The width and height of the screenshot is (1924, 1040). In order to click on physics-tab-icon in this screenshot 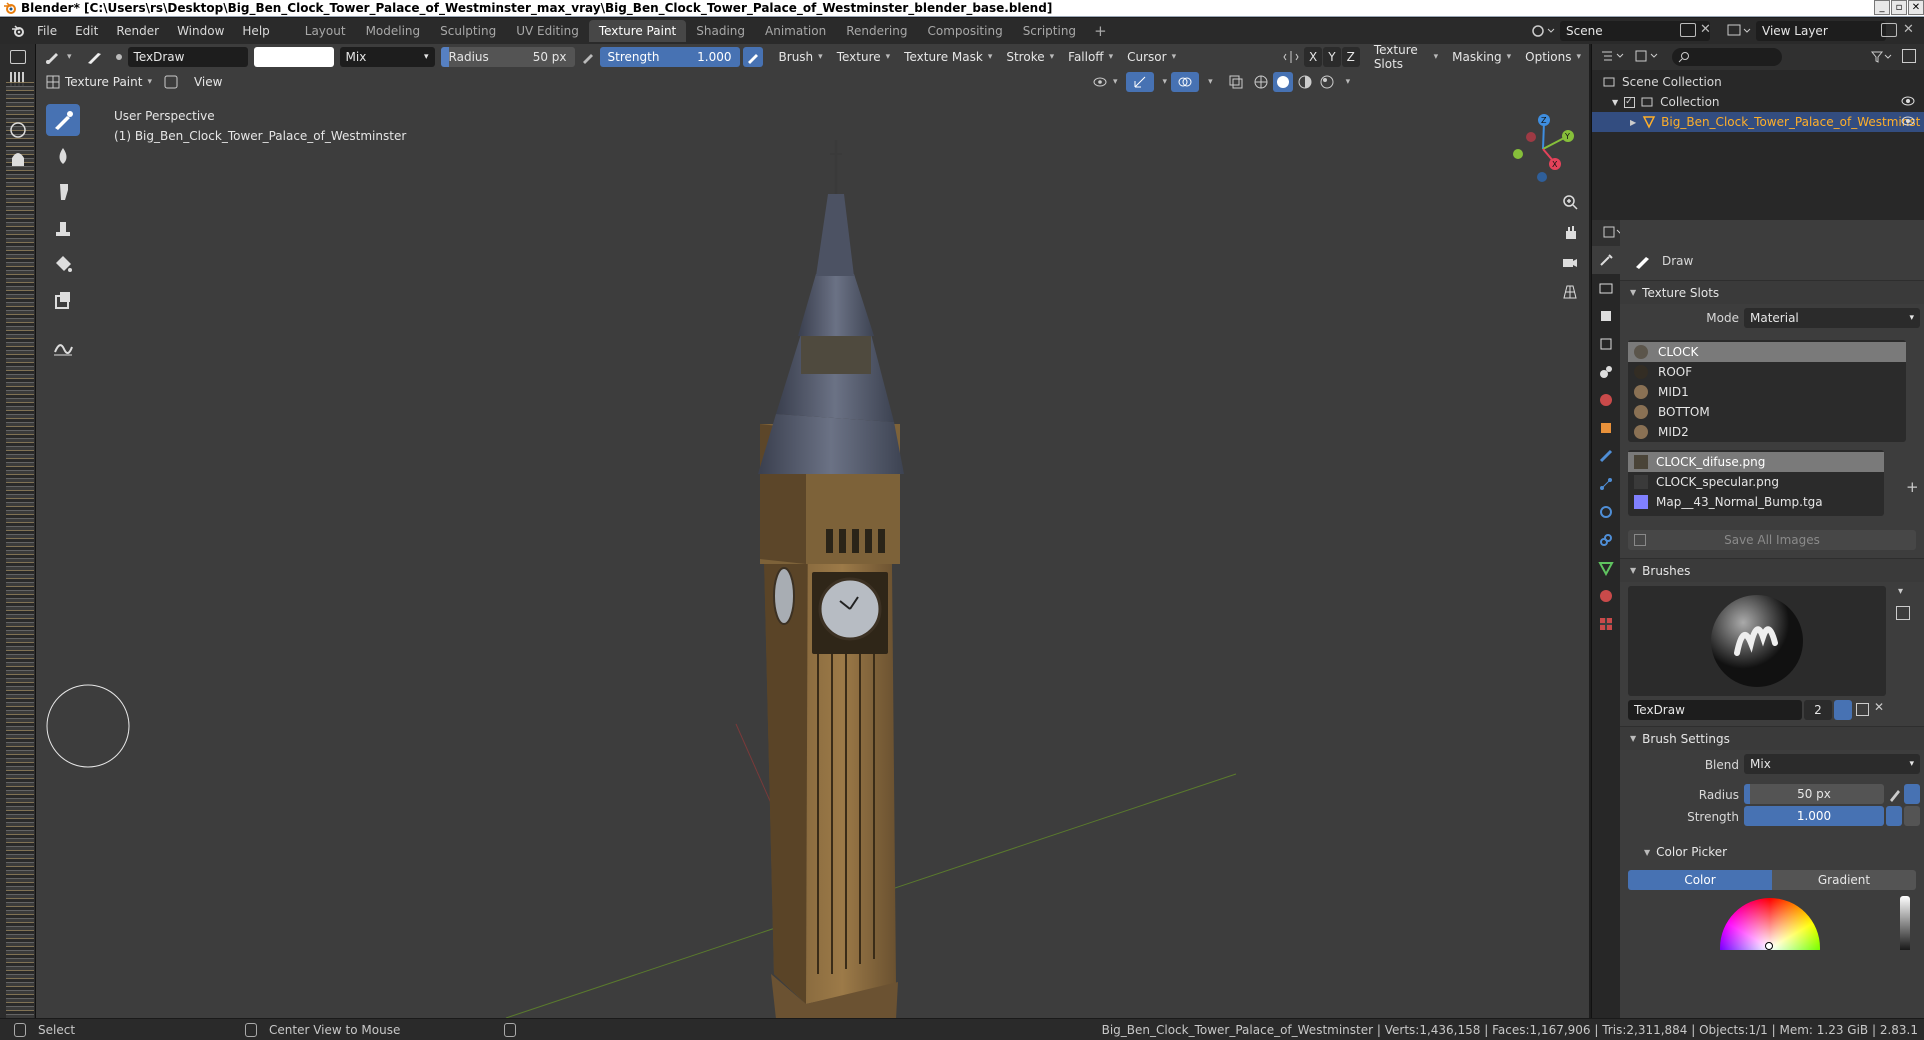, I will do `click(1606, 512)`.